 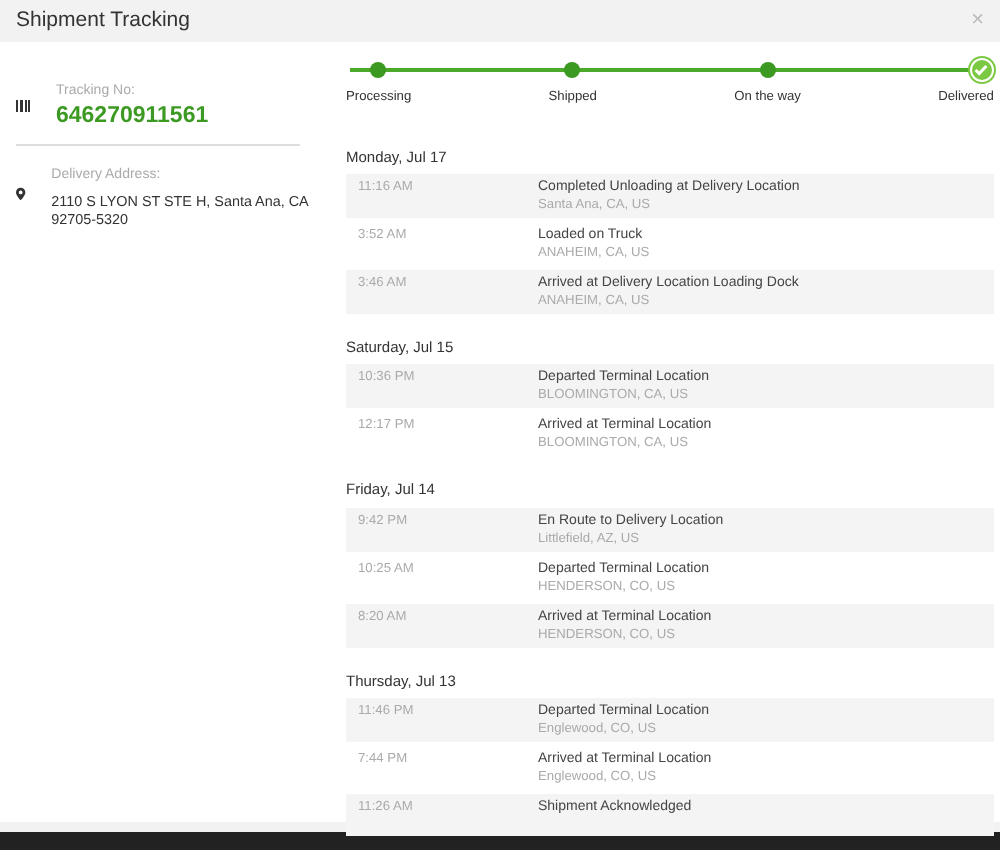 I want to click on close-button: ×, so click(x=977, y=21).